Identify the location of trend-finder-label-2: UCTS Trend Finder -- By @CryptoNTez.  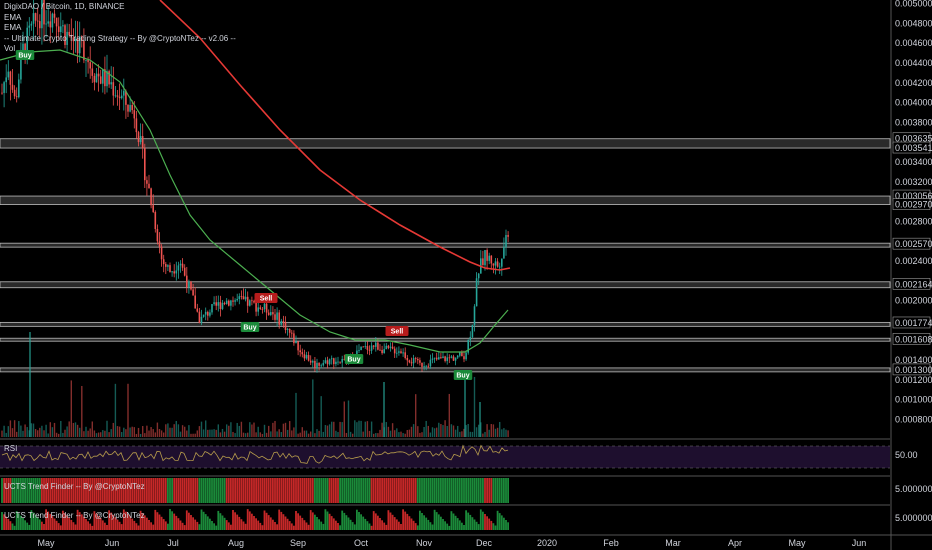
(74, 515).